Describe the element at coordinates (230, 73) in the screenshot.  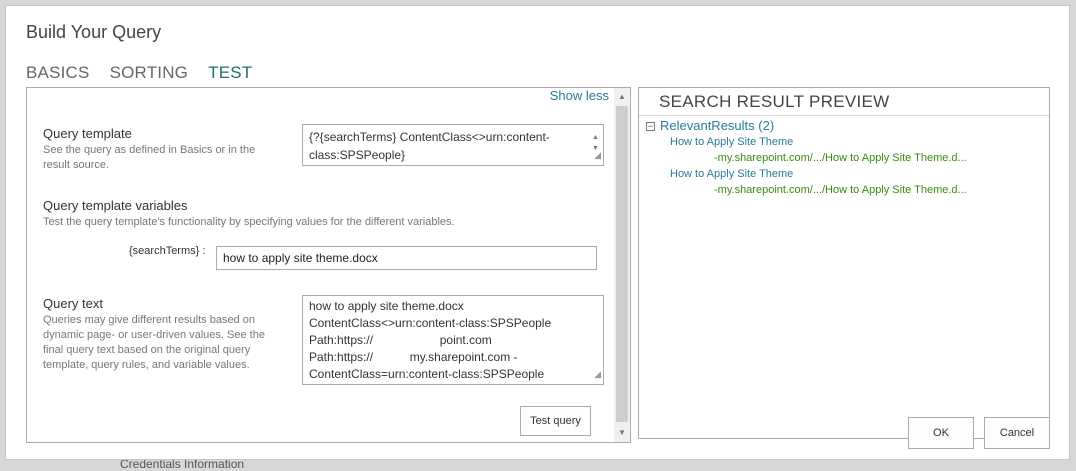
I see `tab-test: TEST` at that location.